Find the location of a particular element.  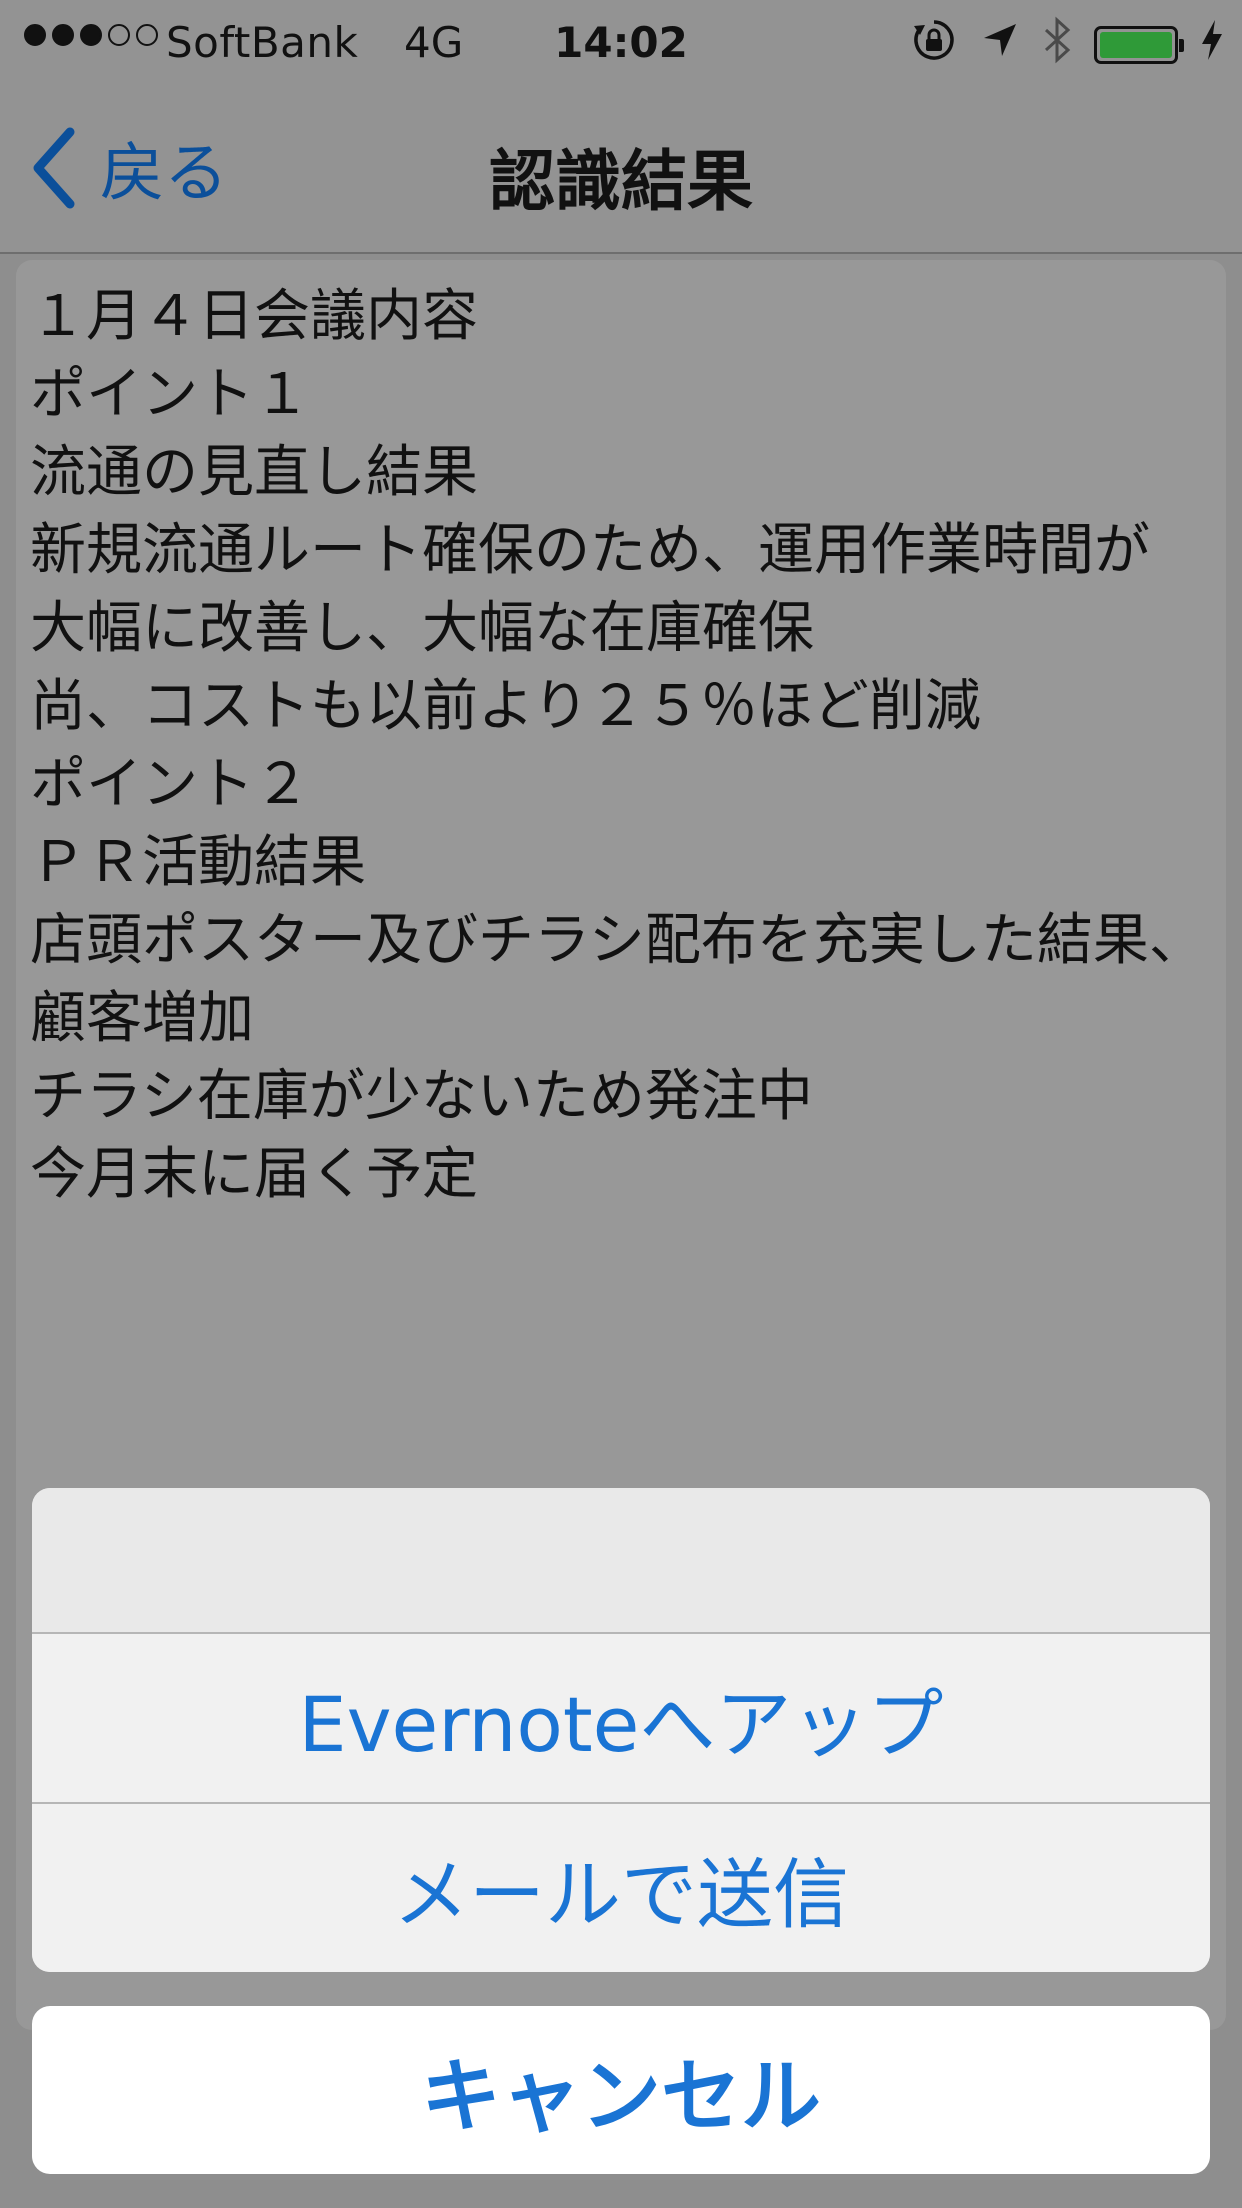

navigation-bar: 戻る 認識結果 is located at coordinates (621, 169).